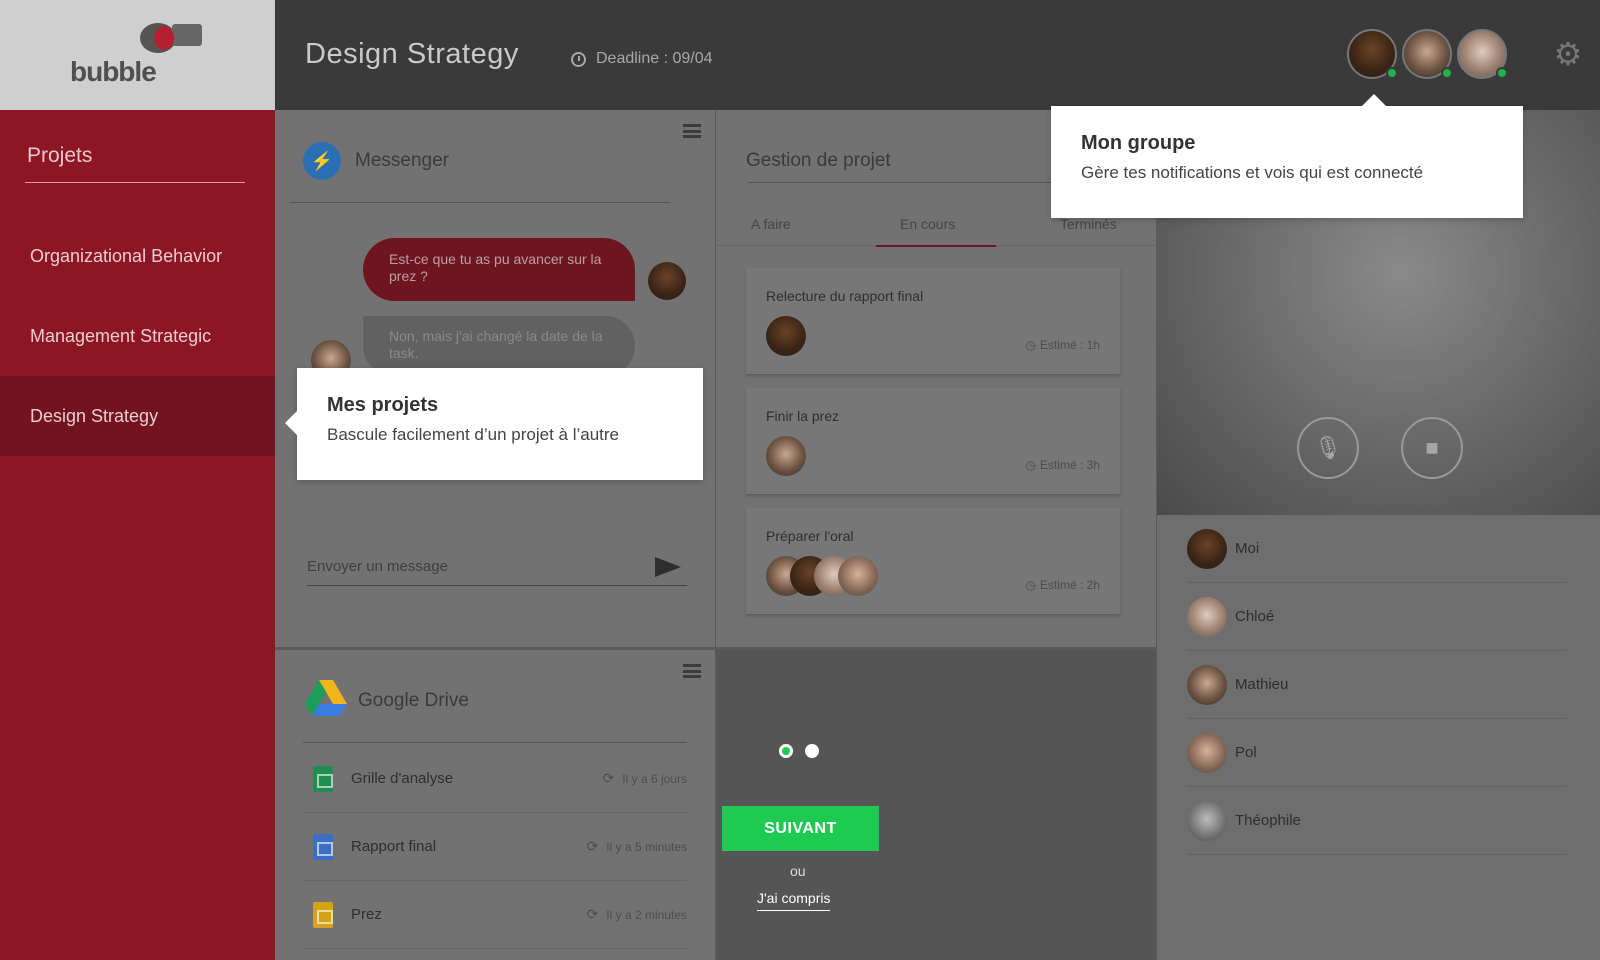 The width and height of the screenshot is (1600, 960). I want to click on sheets-file-icon, so click(323, 778).